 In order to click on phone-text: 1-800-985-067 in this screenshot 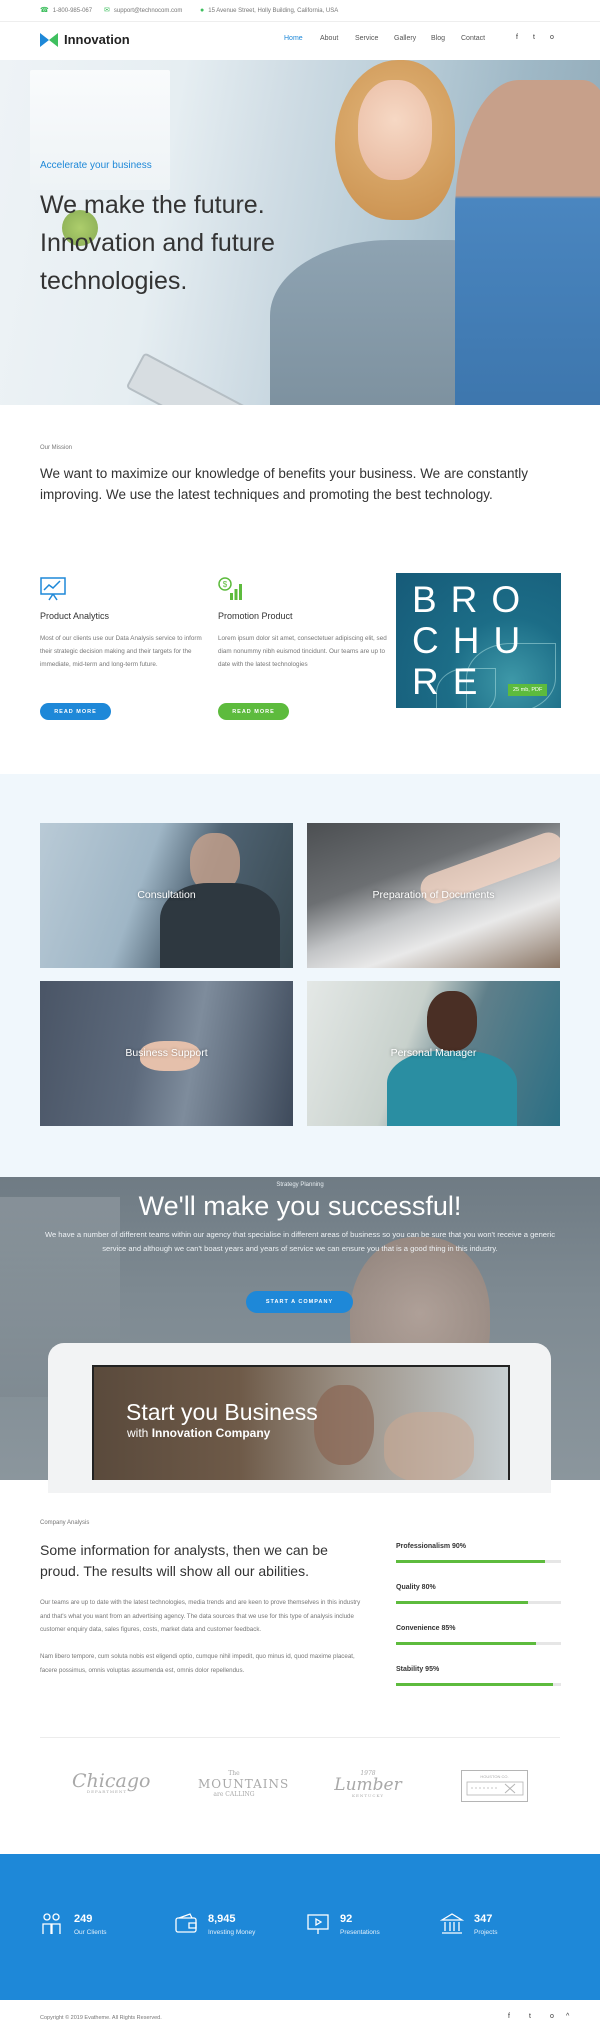, I will do `click(72, 10)`.